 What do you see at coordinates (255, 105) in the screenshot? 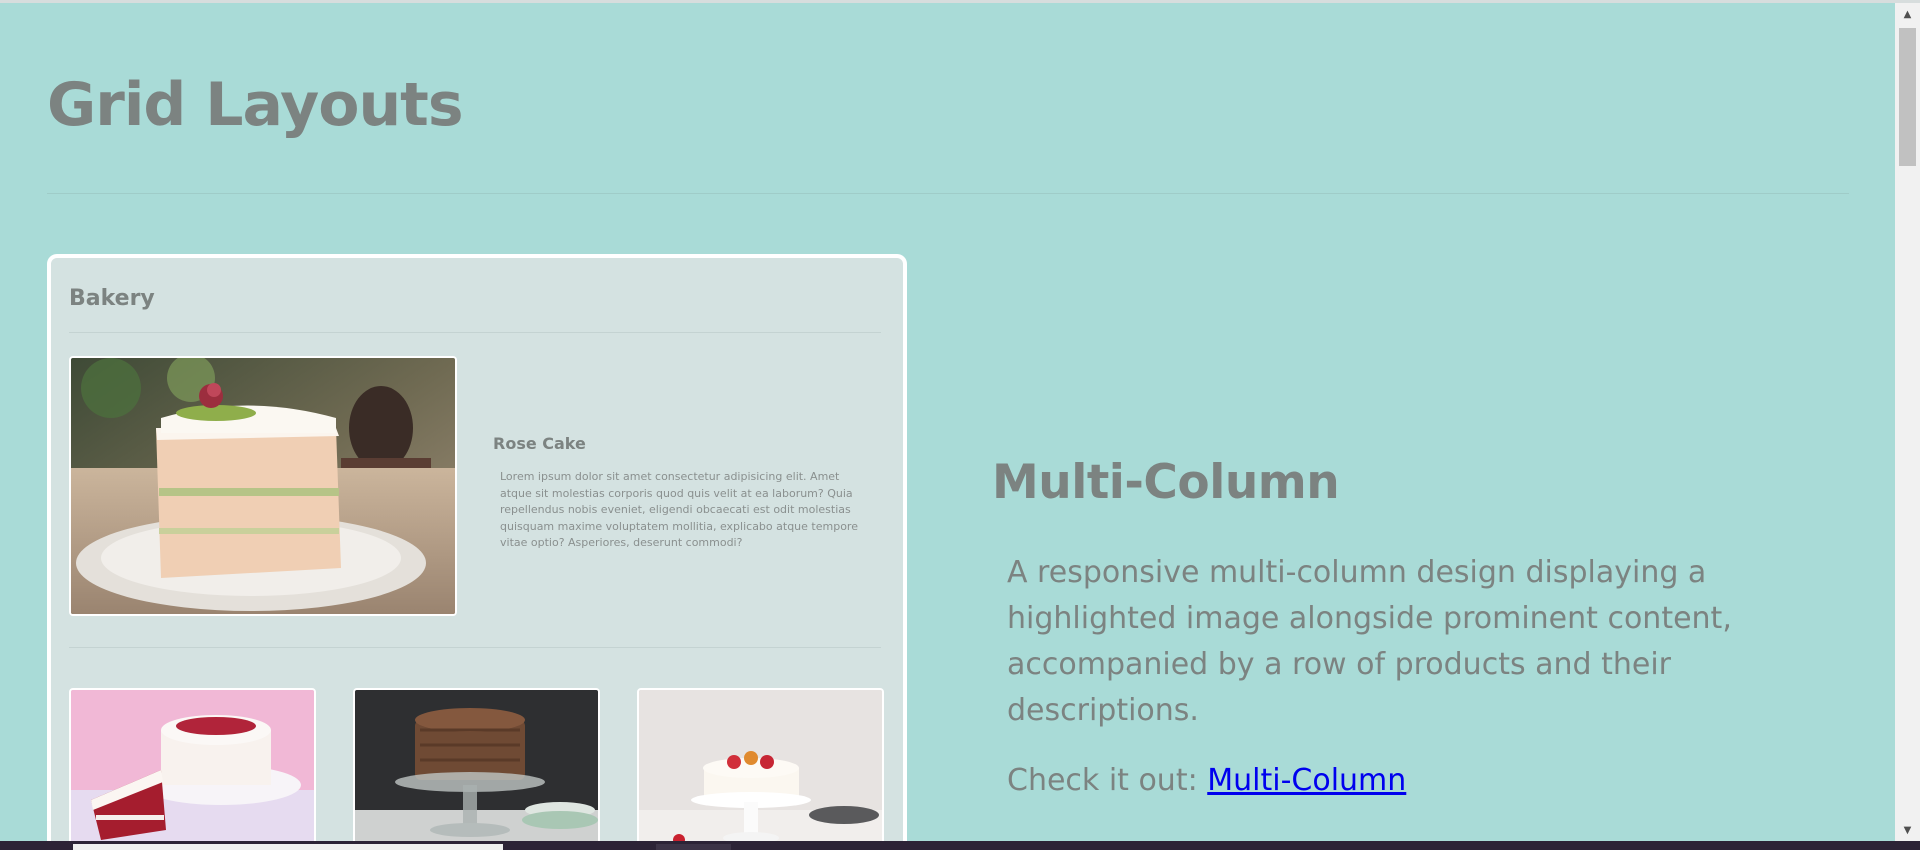
I see `page-title: Grid Layouts` at bounding box center [255, 105].